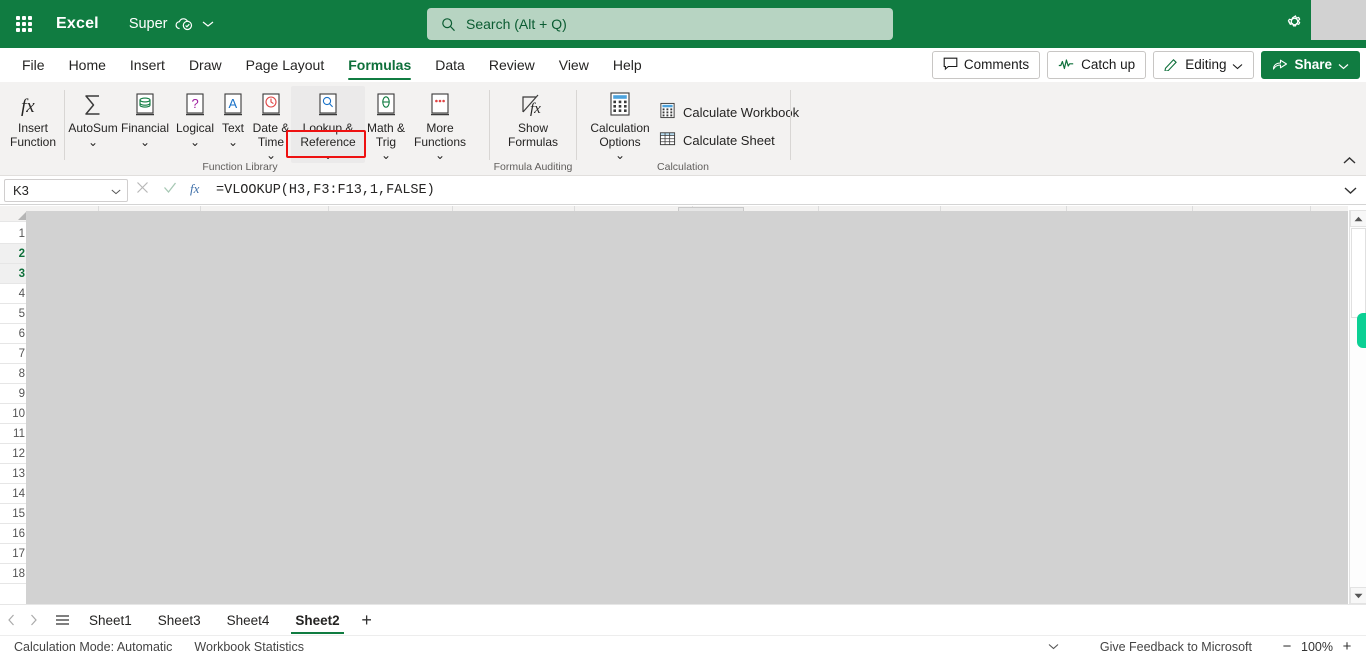 This screenshot has width=1366, height=657. What do you see at coordinates (184, 24) in the screenshot?
I see `cloud-saved-icon` at bounding box center [184, 24].